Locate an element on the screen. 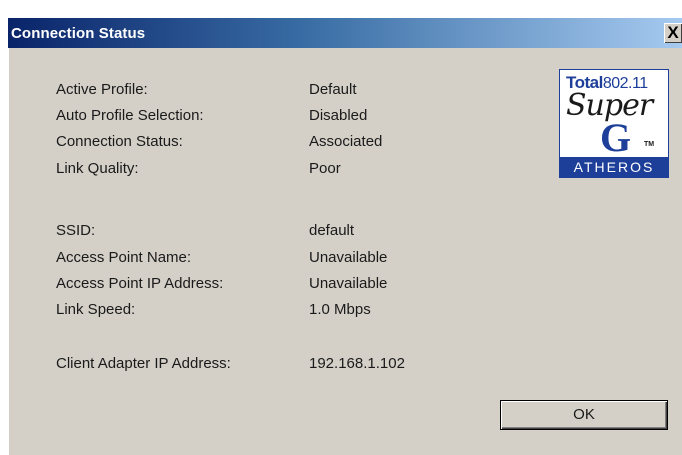  atheros-super-g-logo: Total802.11 Super G TM ATHEROS is located at coordinates (614, 123).